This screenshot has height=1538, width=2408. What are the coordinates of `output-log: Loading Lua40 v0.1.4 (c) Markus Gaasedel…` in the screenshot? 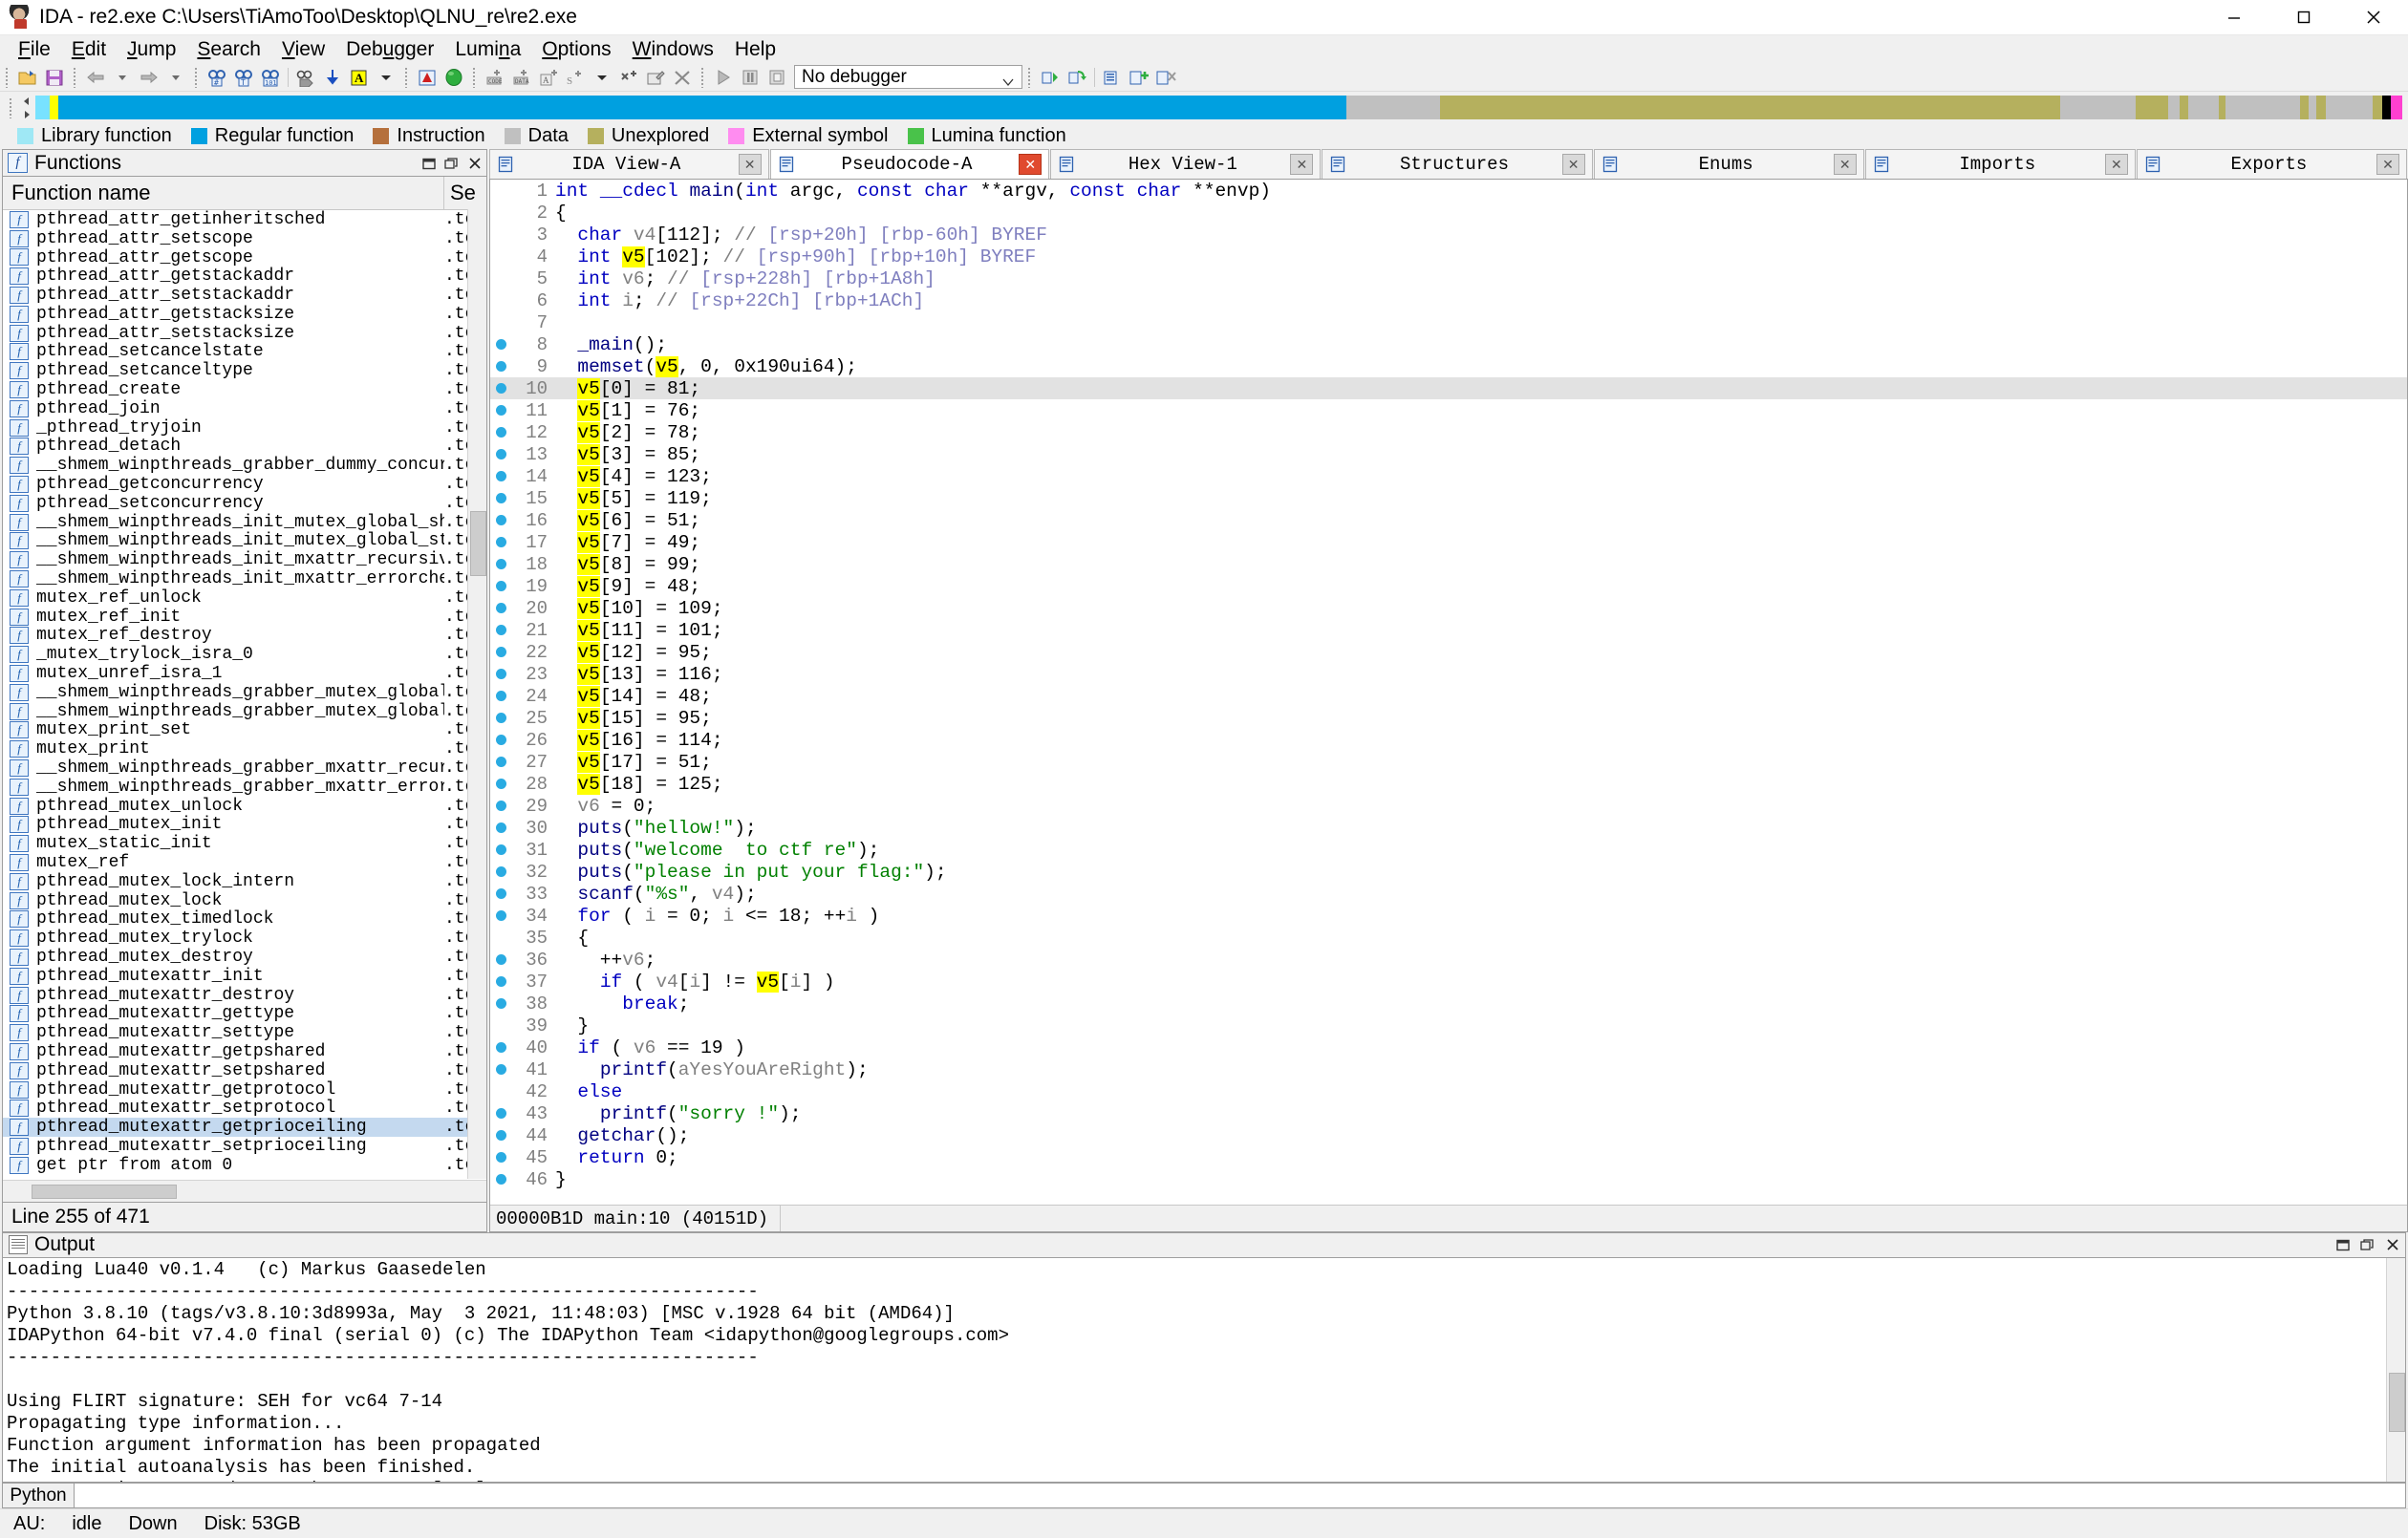 It's located at (1204, 1369).